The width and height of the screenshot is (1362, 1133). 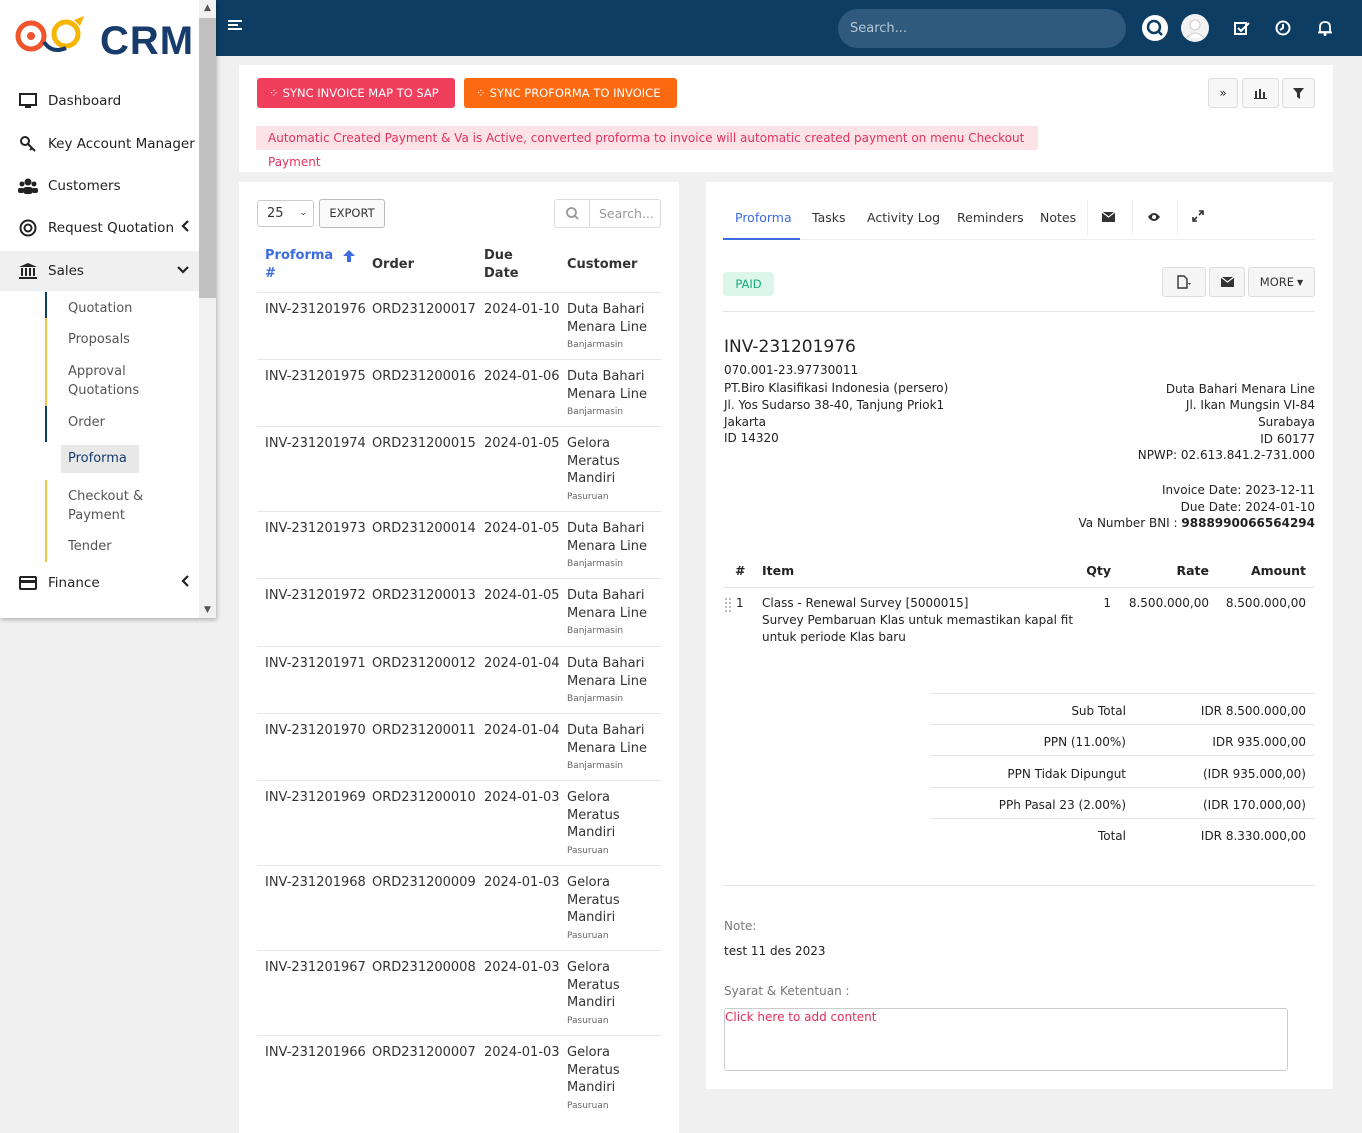 What do you see at coordinates (522, 376) in the screenshot?
I see `cell-due-date: 2024-01-06` at bounding box center [522, 376].